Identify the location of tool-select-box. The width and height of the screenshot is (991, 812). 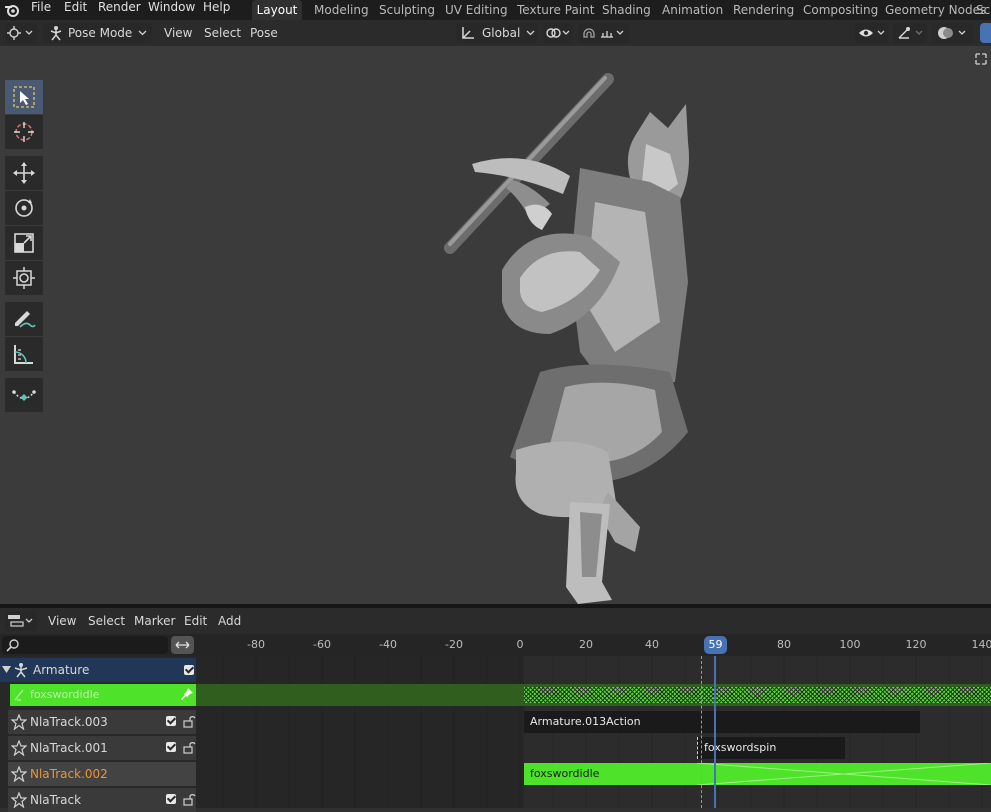
(24, 97).